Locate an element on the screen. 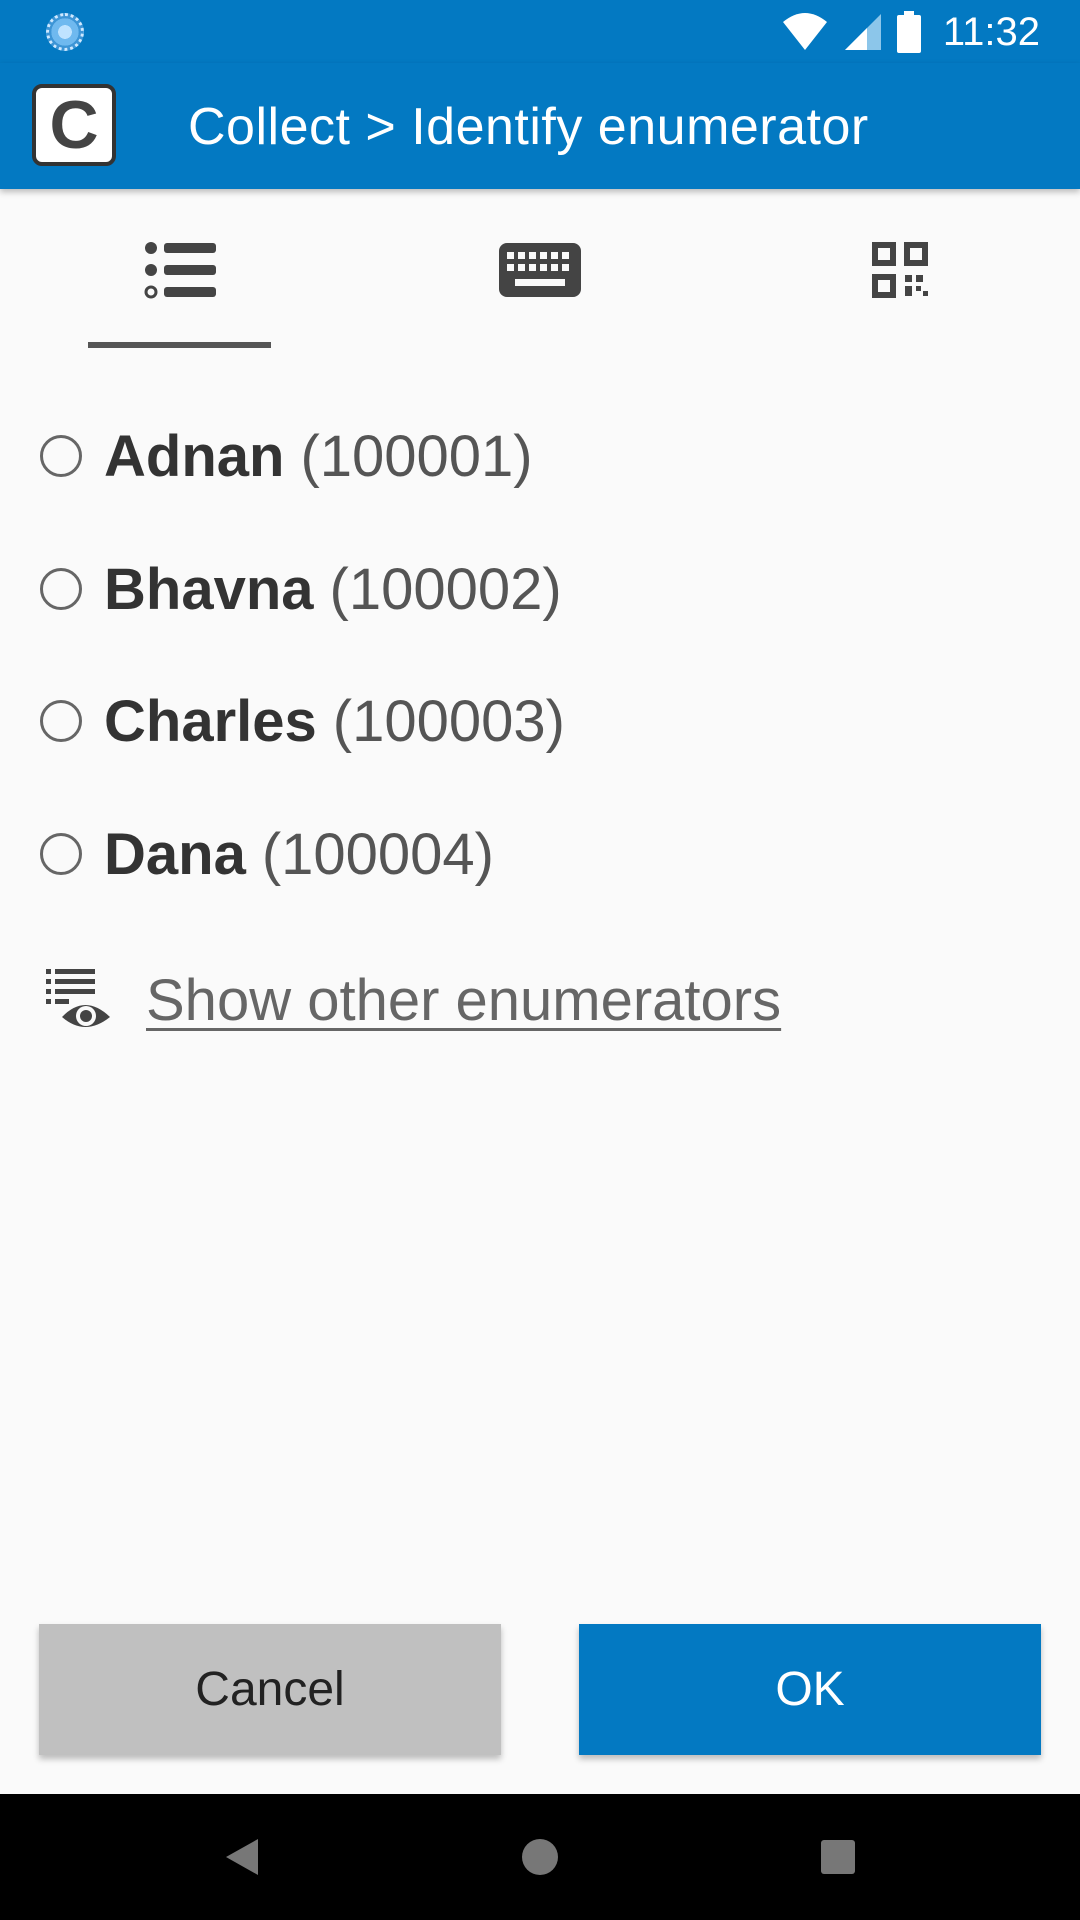 The image size is (1080, 1920). enumerator-code: (100004) is located at coordinates (377, 854).